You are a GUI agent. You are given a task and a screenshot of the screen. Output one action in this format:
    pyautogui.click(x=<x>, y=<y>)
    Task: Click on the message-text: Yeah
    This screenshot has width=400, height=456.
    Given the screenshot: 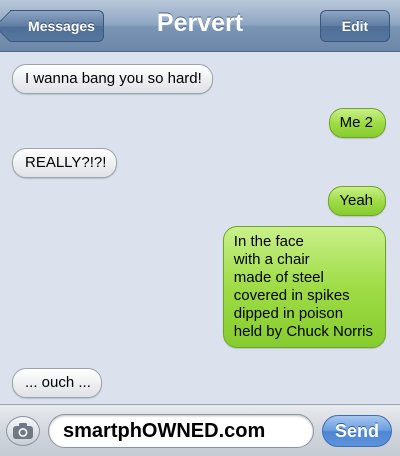 What is the action you would take?
    pyautogui.click(x=356, y=200)
    